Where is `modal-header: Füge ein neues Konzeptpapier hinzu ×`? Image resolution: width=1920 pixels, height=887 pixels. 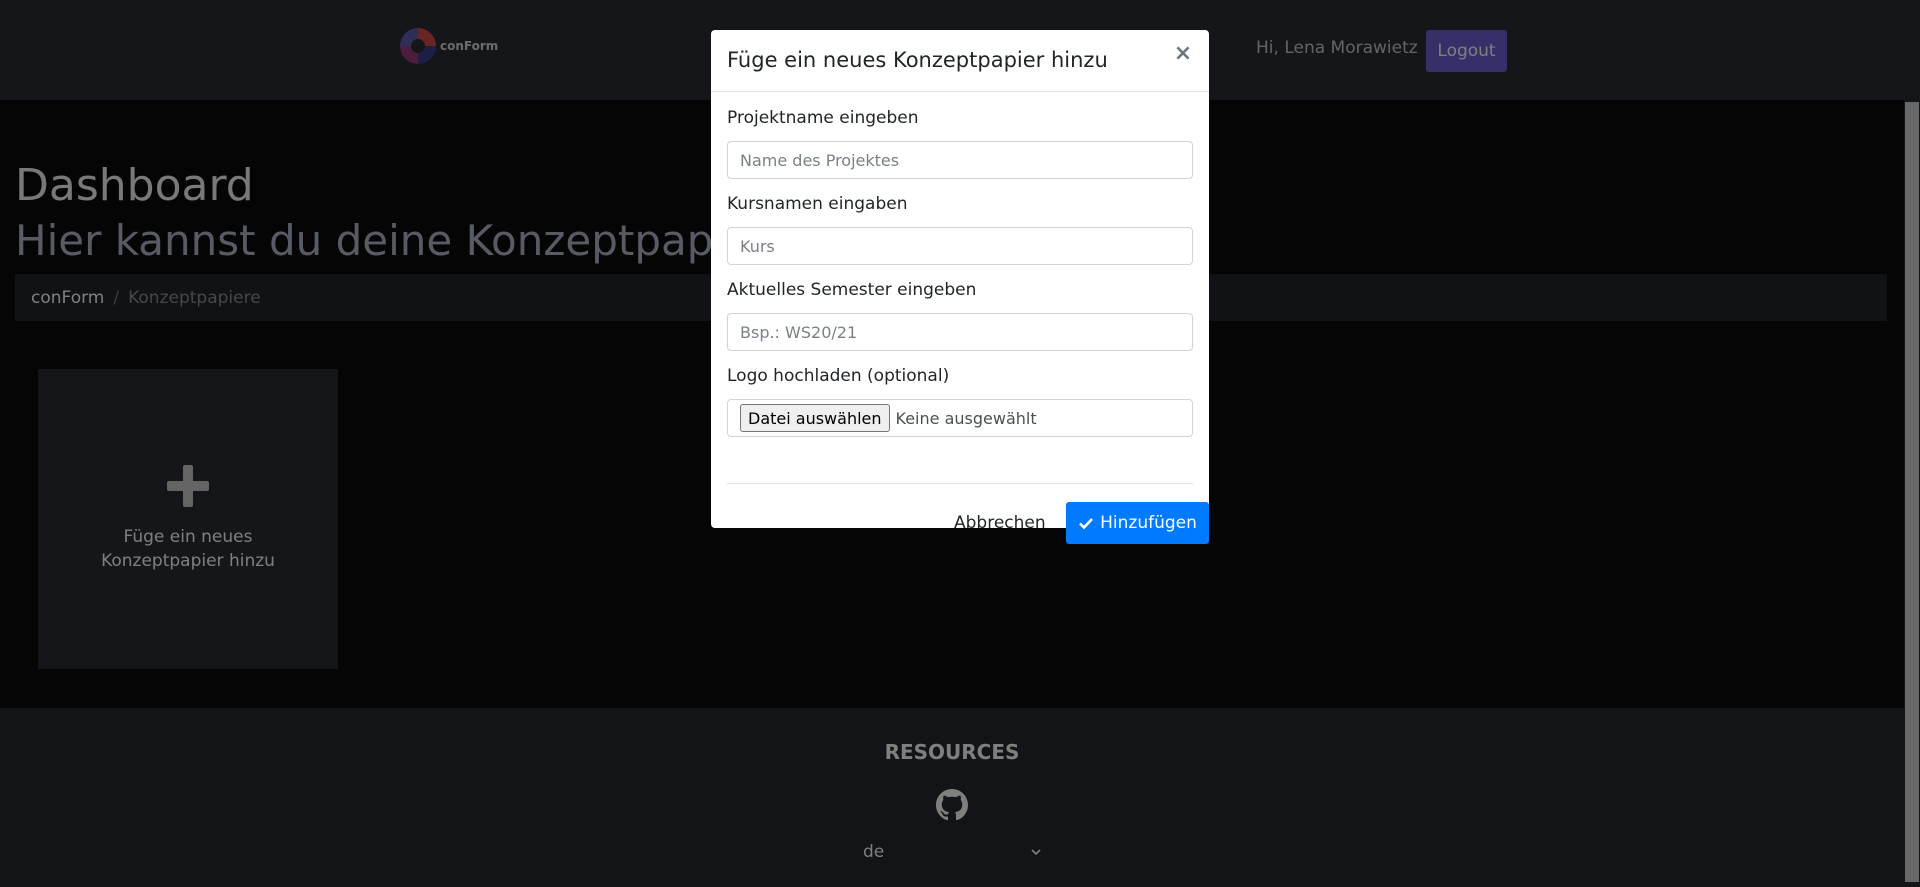 modal-header: Füge ein neues Konzeptpapier hinzu × is located at coordinates (960, 61).